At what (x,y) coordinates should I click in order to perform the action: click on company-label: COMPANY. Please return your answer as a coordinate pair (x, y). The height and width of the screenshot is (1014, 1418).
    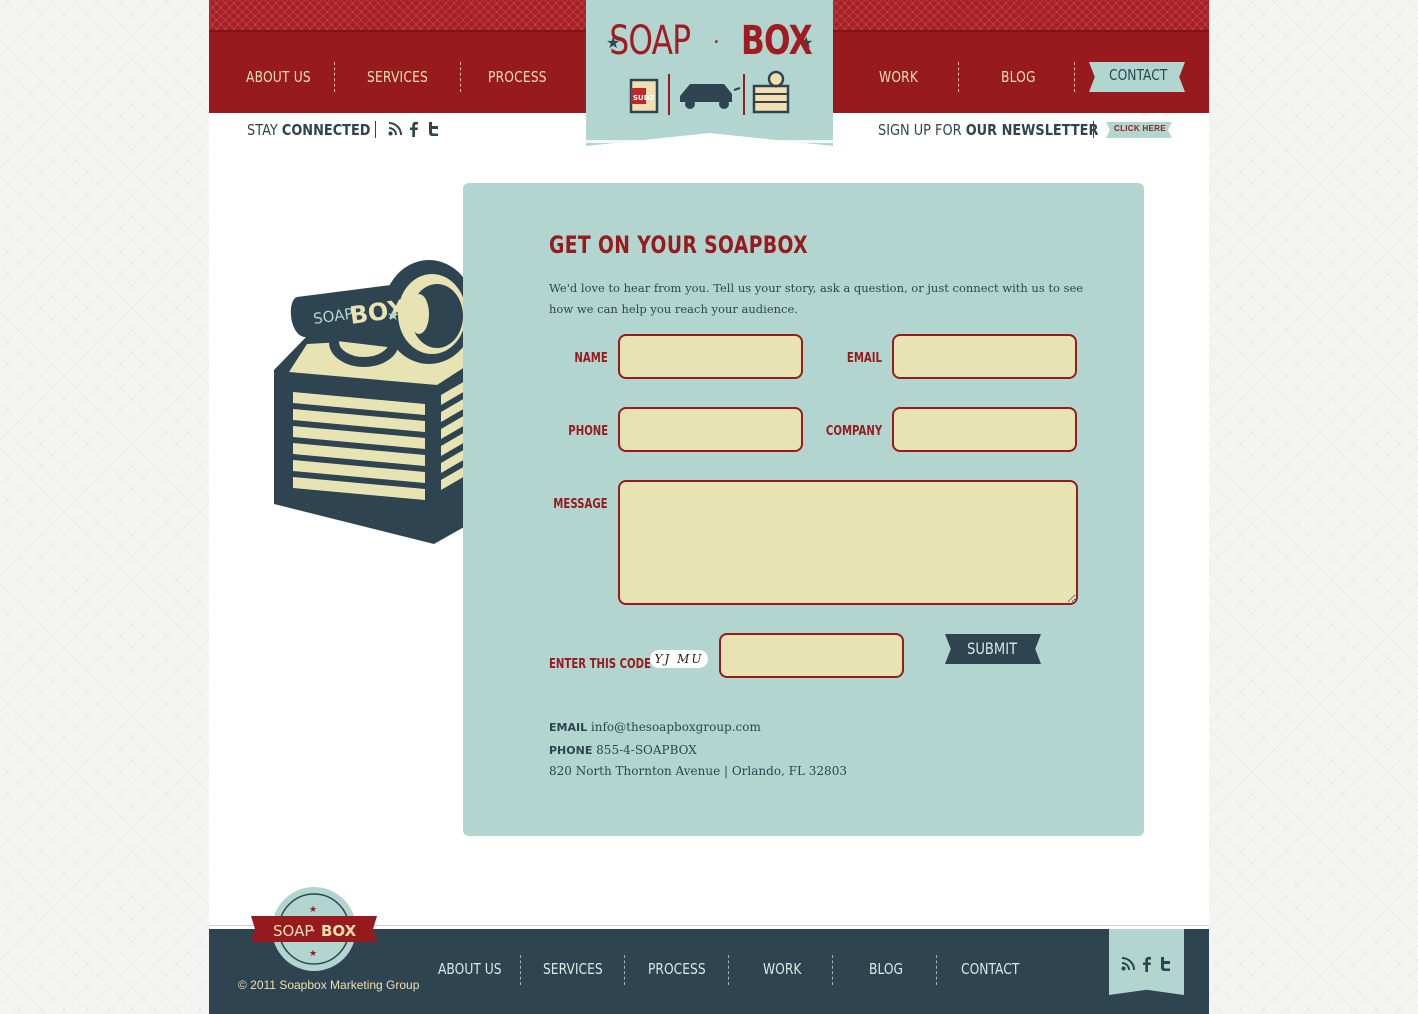
    Looking at the image, I should click on (853, 431).